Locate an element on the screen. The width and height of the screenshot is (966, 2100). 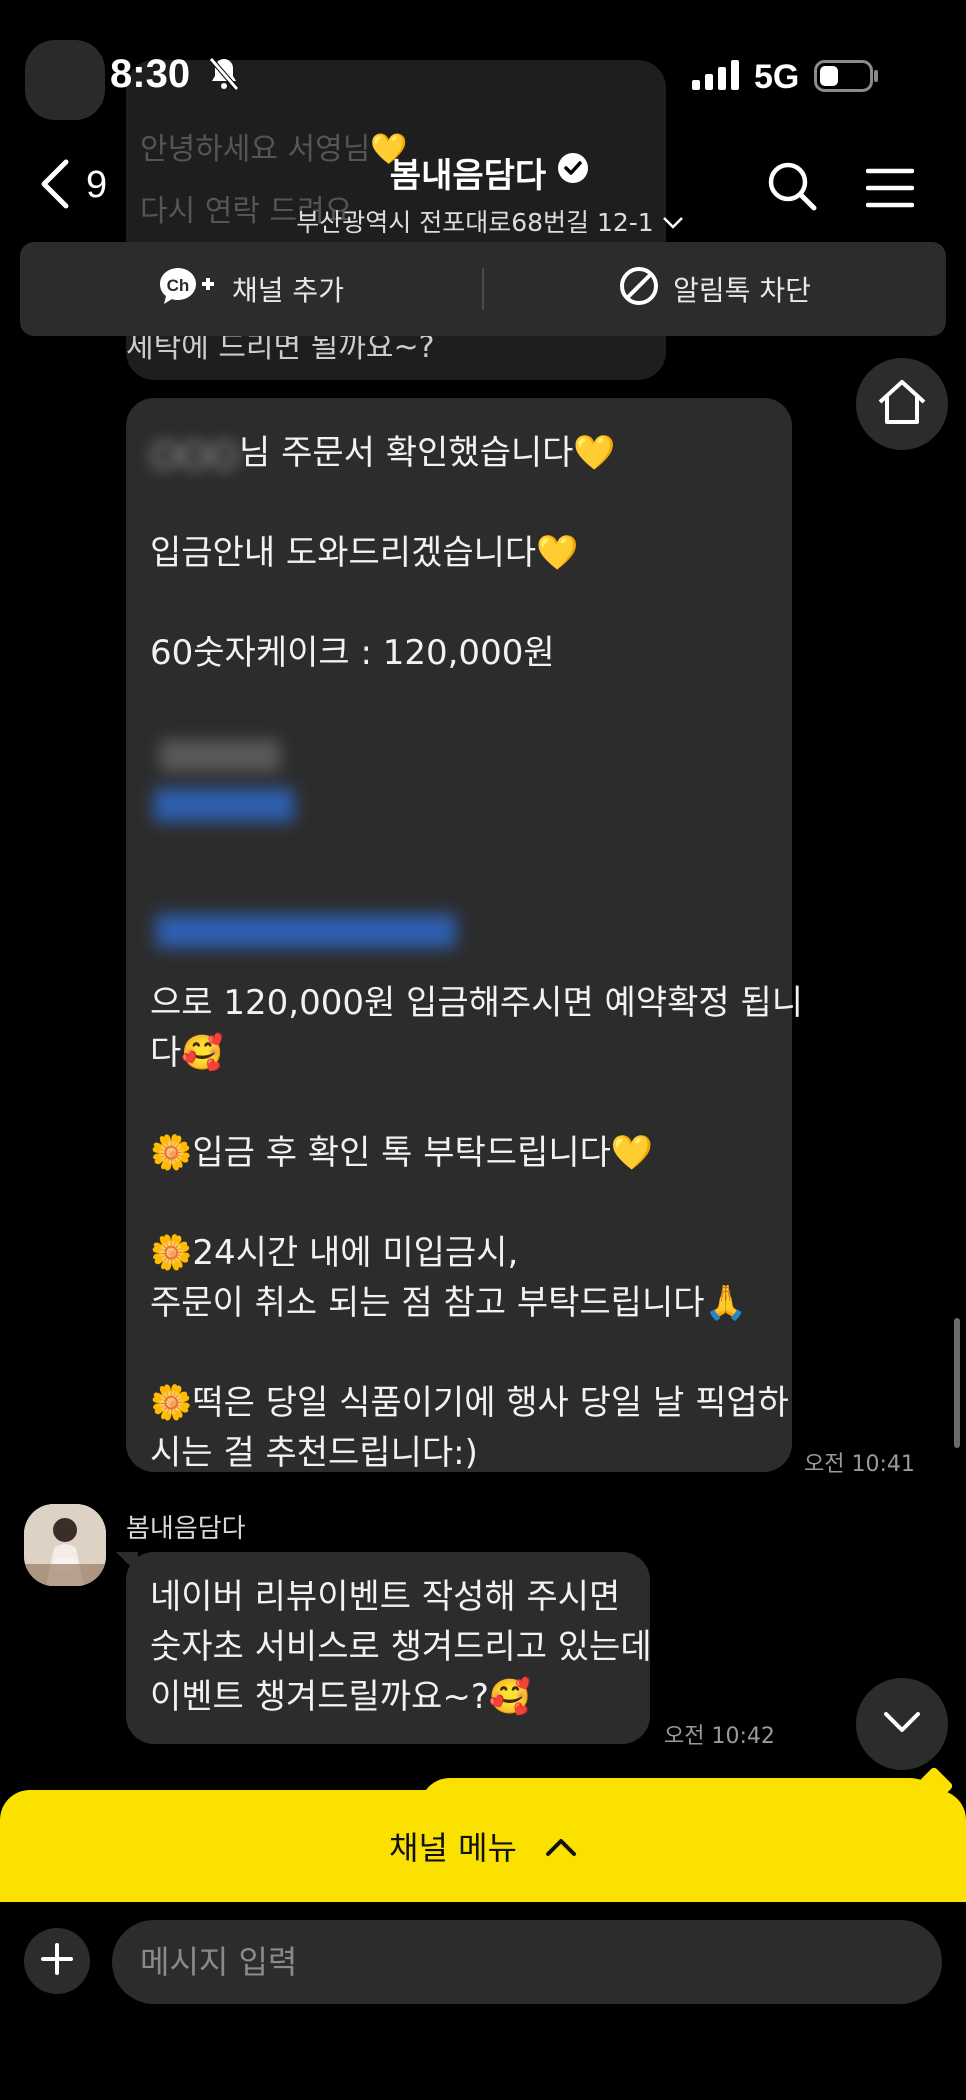
redacted-account-holder is located at coordinates (224, 805).